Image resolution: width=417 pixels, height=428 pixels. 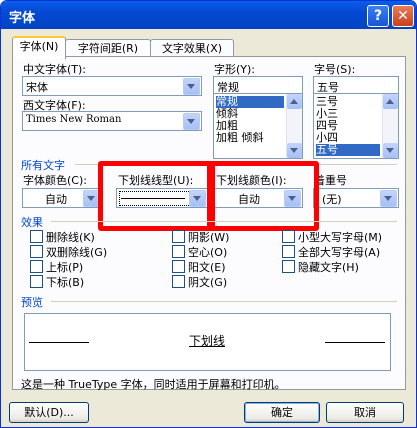 I want to click on preview-box: 下划线, so click(x=207, y=342).